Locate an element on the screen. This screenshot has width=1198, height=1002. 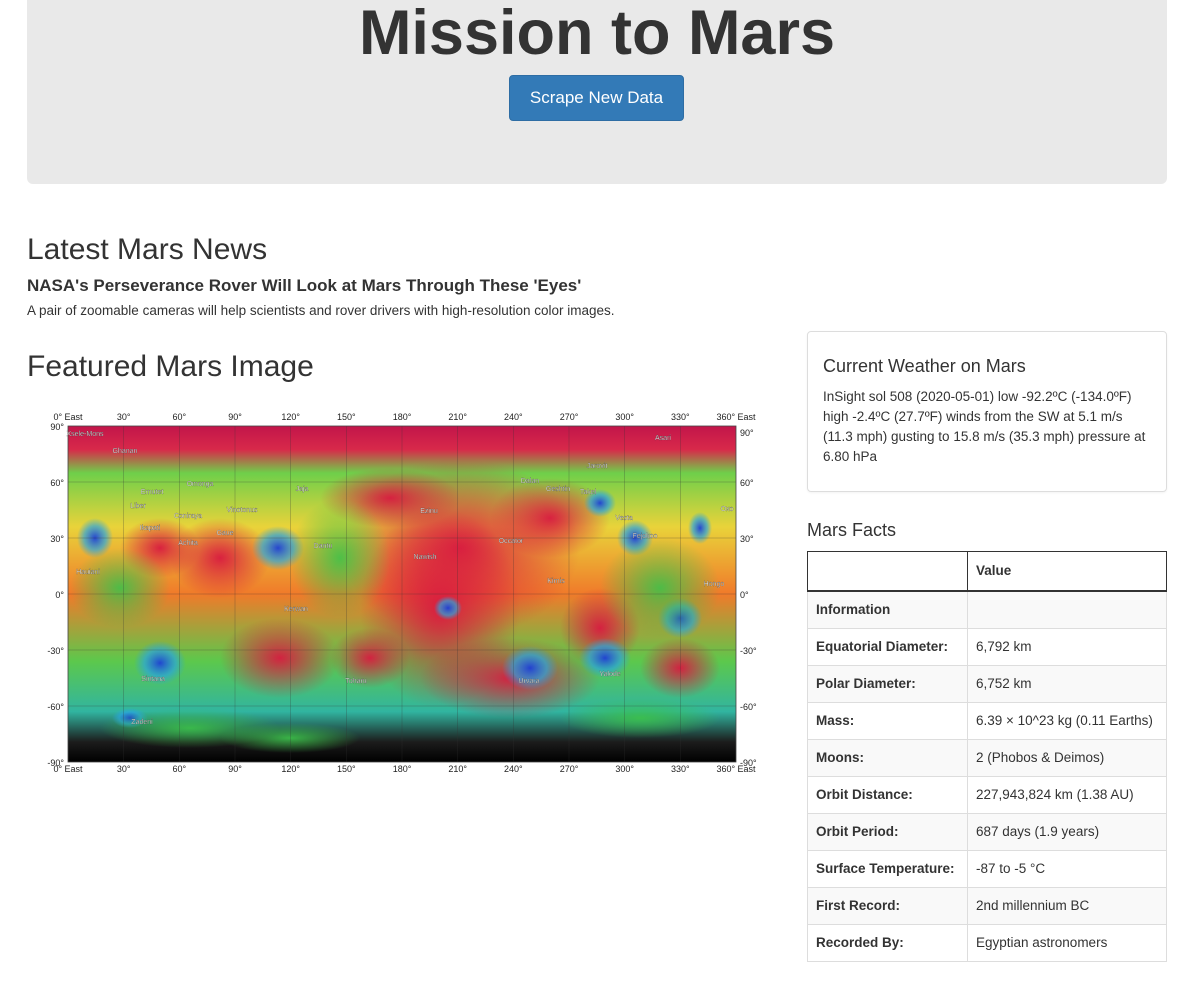
map-lon-label-top: 360° East is located at coordinates (736, 417).